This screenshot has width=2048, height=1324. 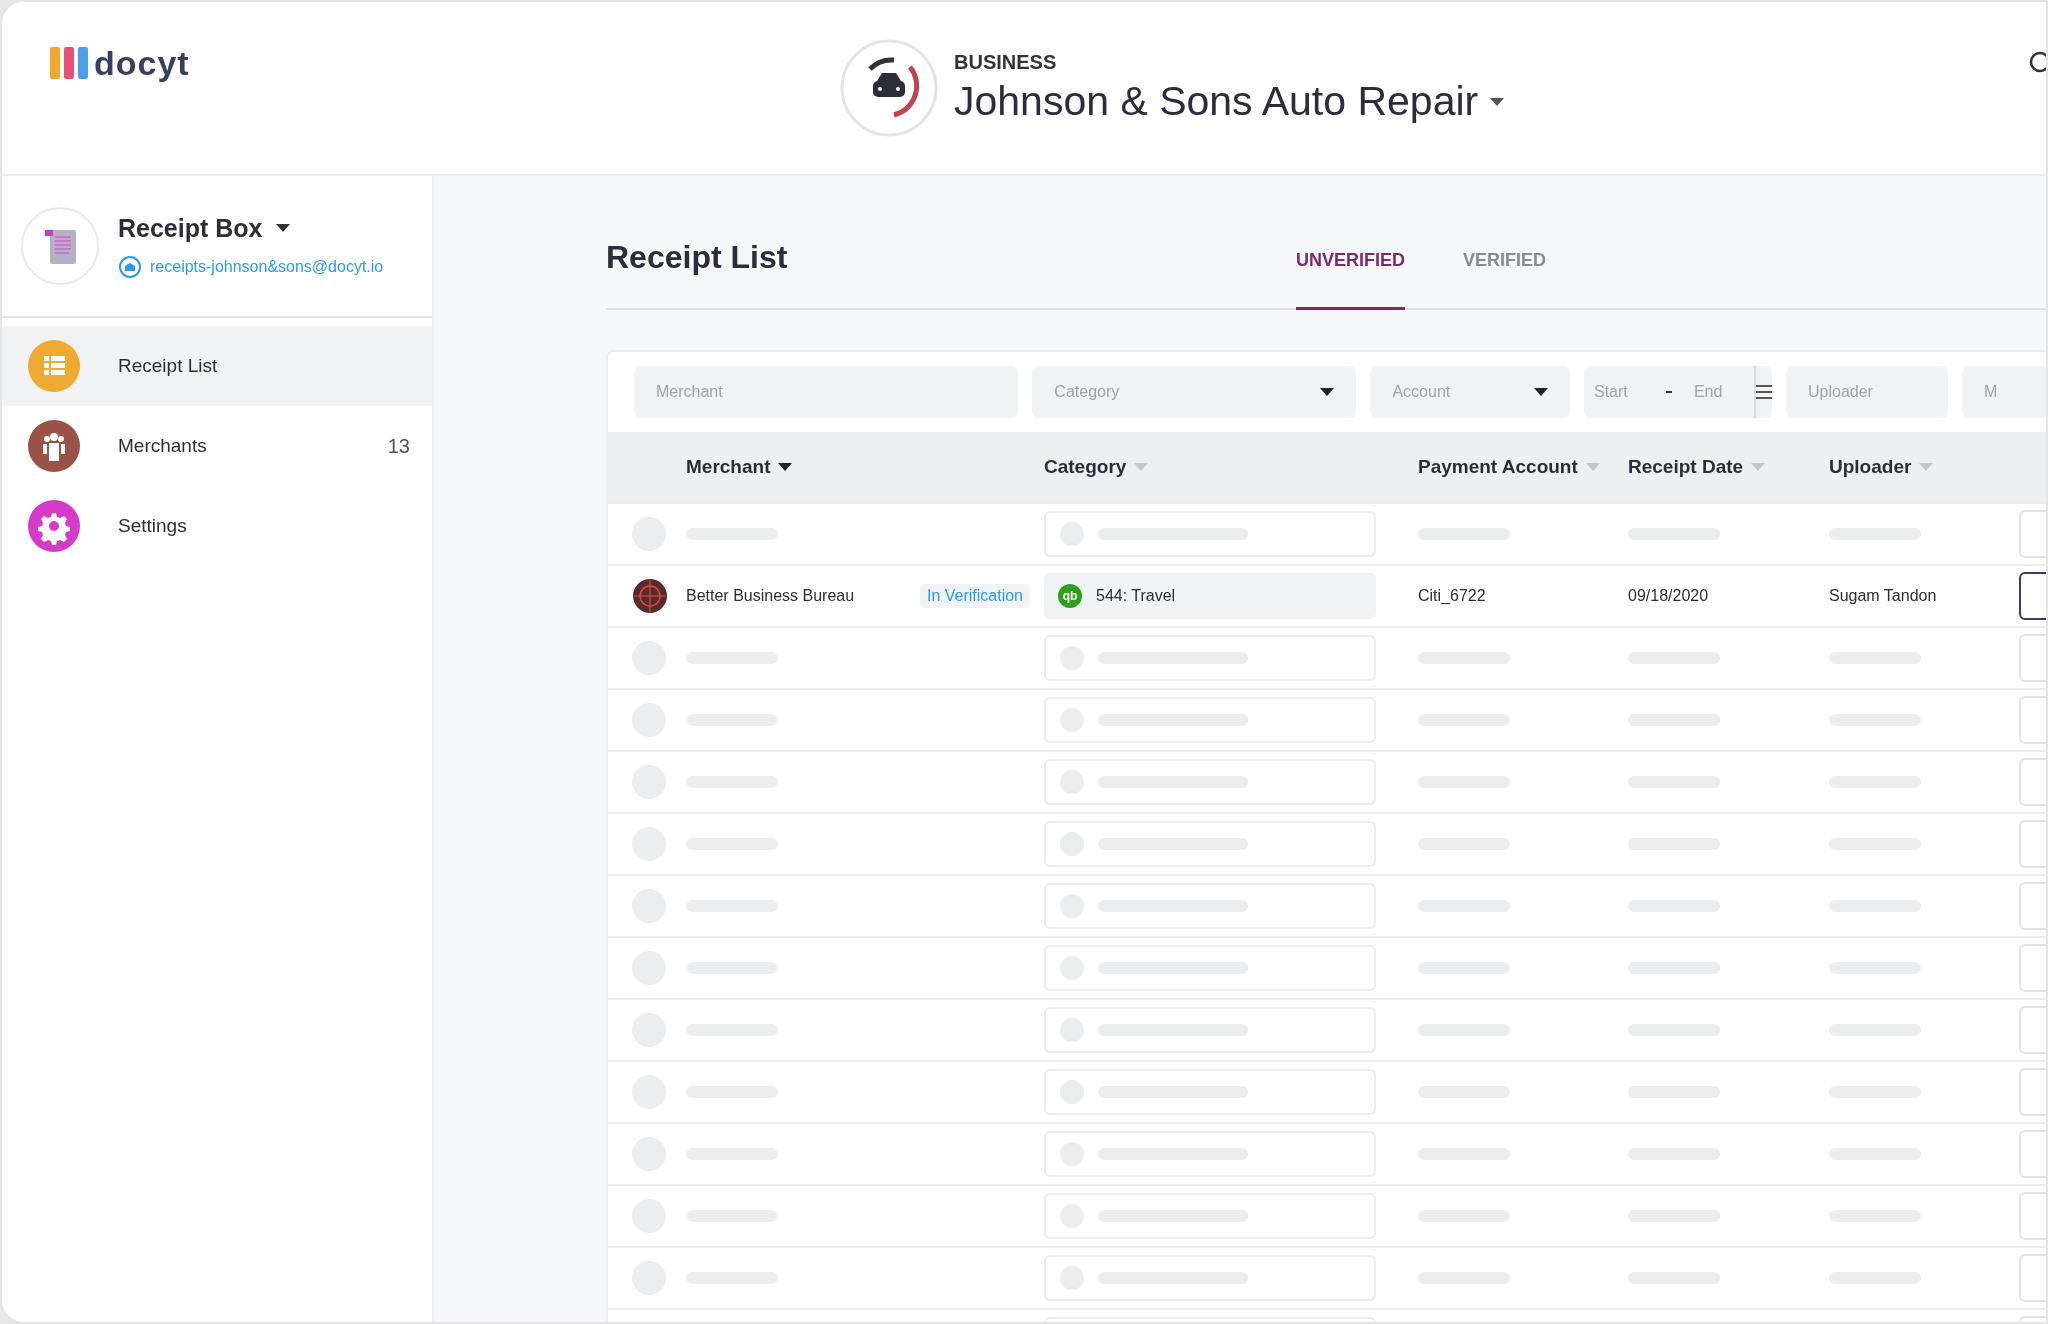 I want to click on sidebar-item-label: Receipt List, so click(x=168, y=366).